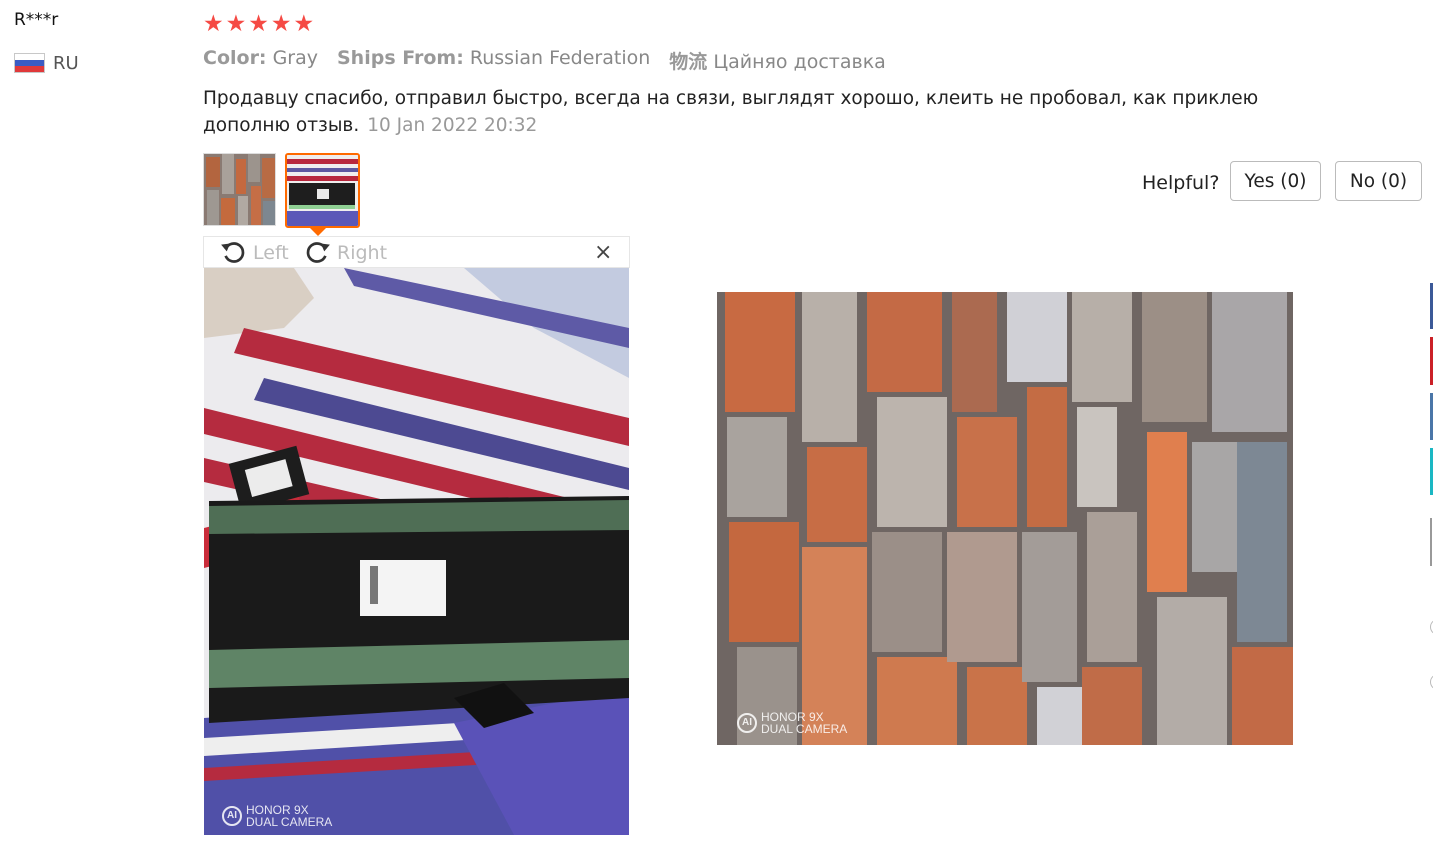 The width and height of the screenshot is (1433, 848). I want to click on reviewer-name: R***r, so click(36, 20).